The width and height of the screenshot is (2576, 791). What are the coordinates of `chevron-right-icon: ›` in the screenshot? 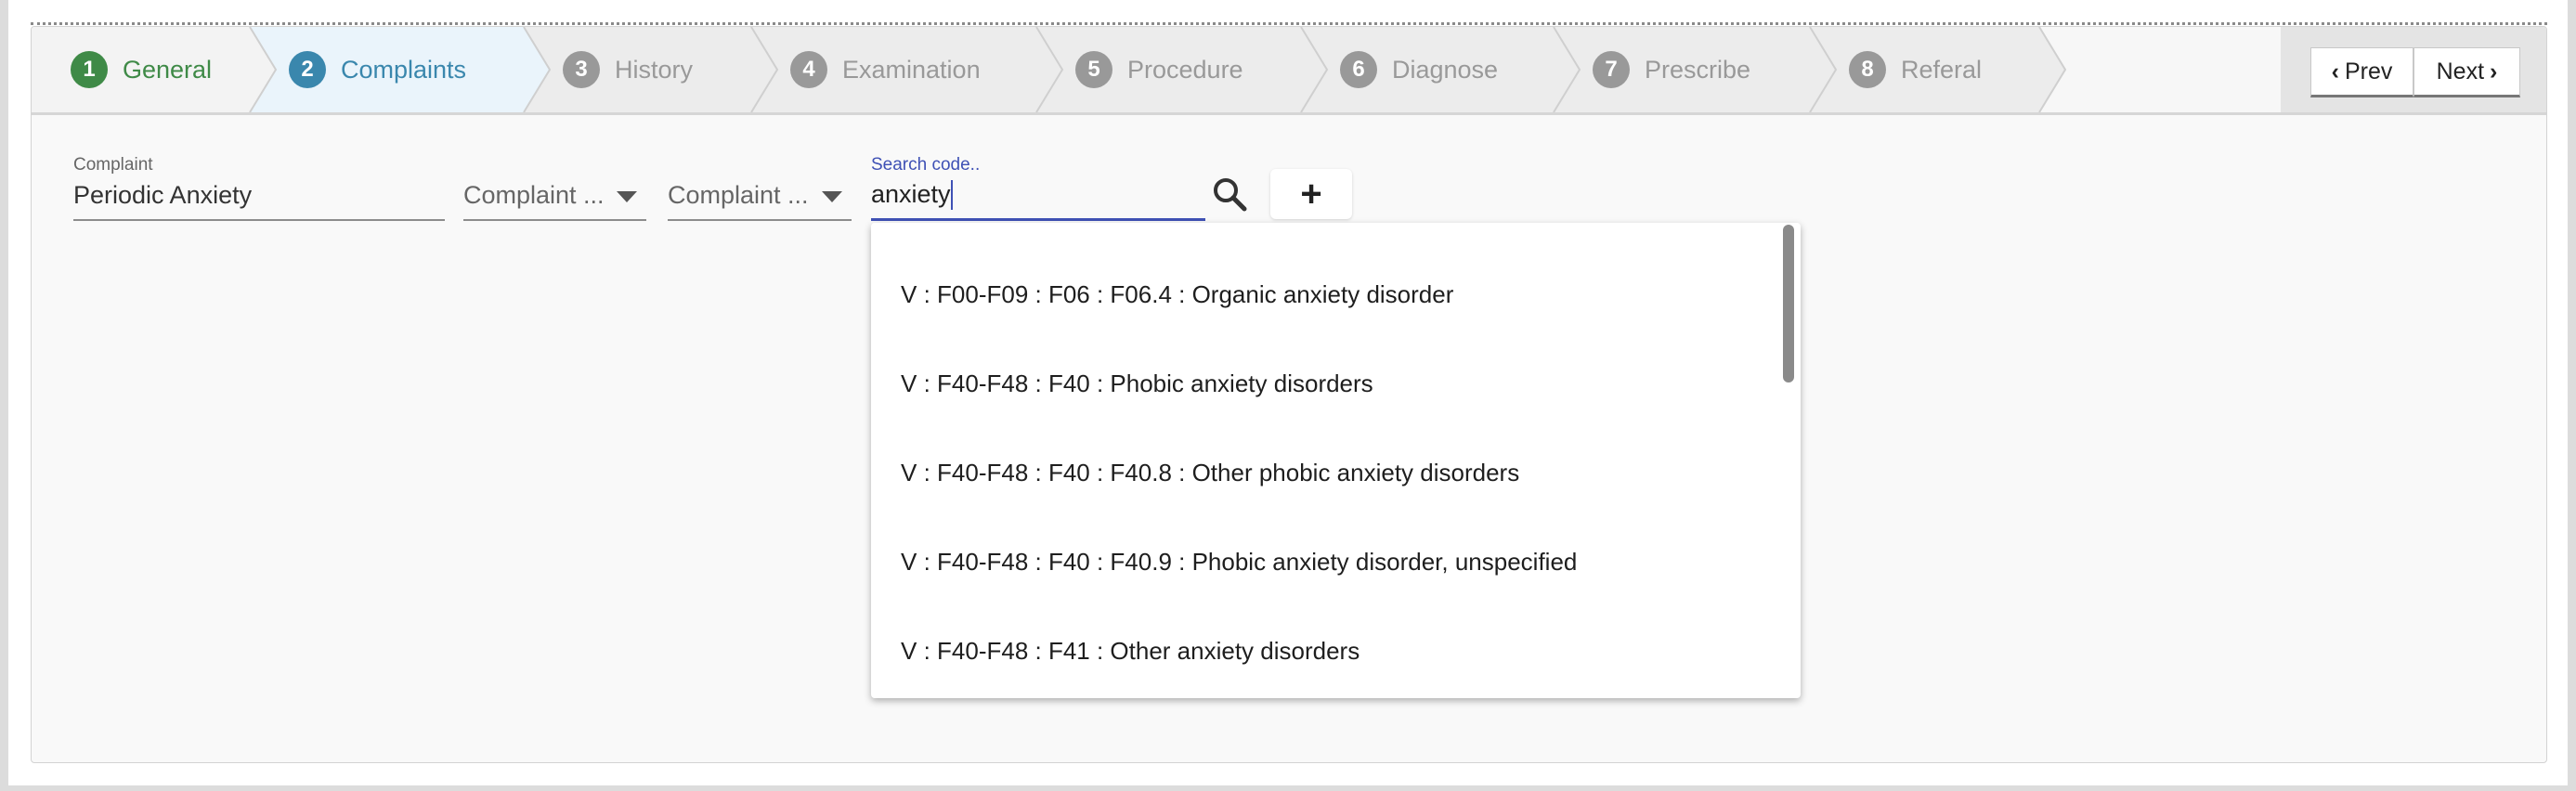 It's located at (2494, 71).